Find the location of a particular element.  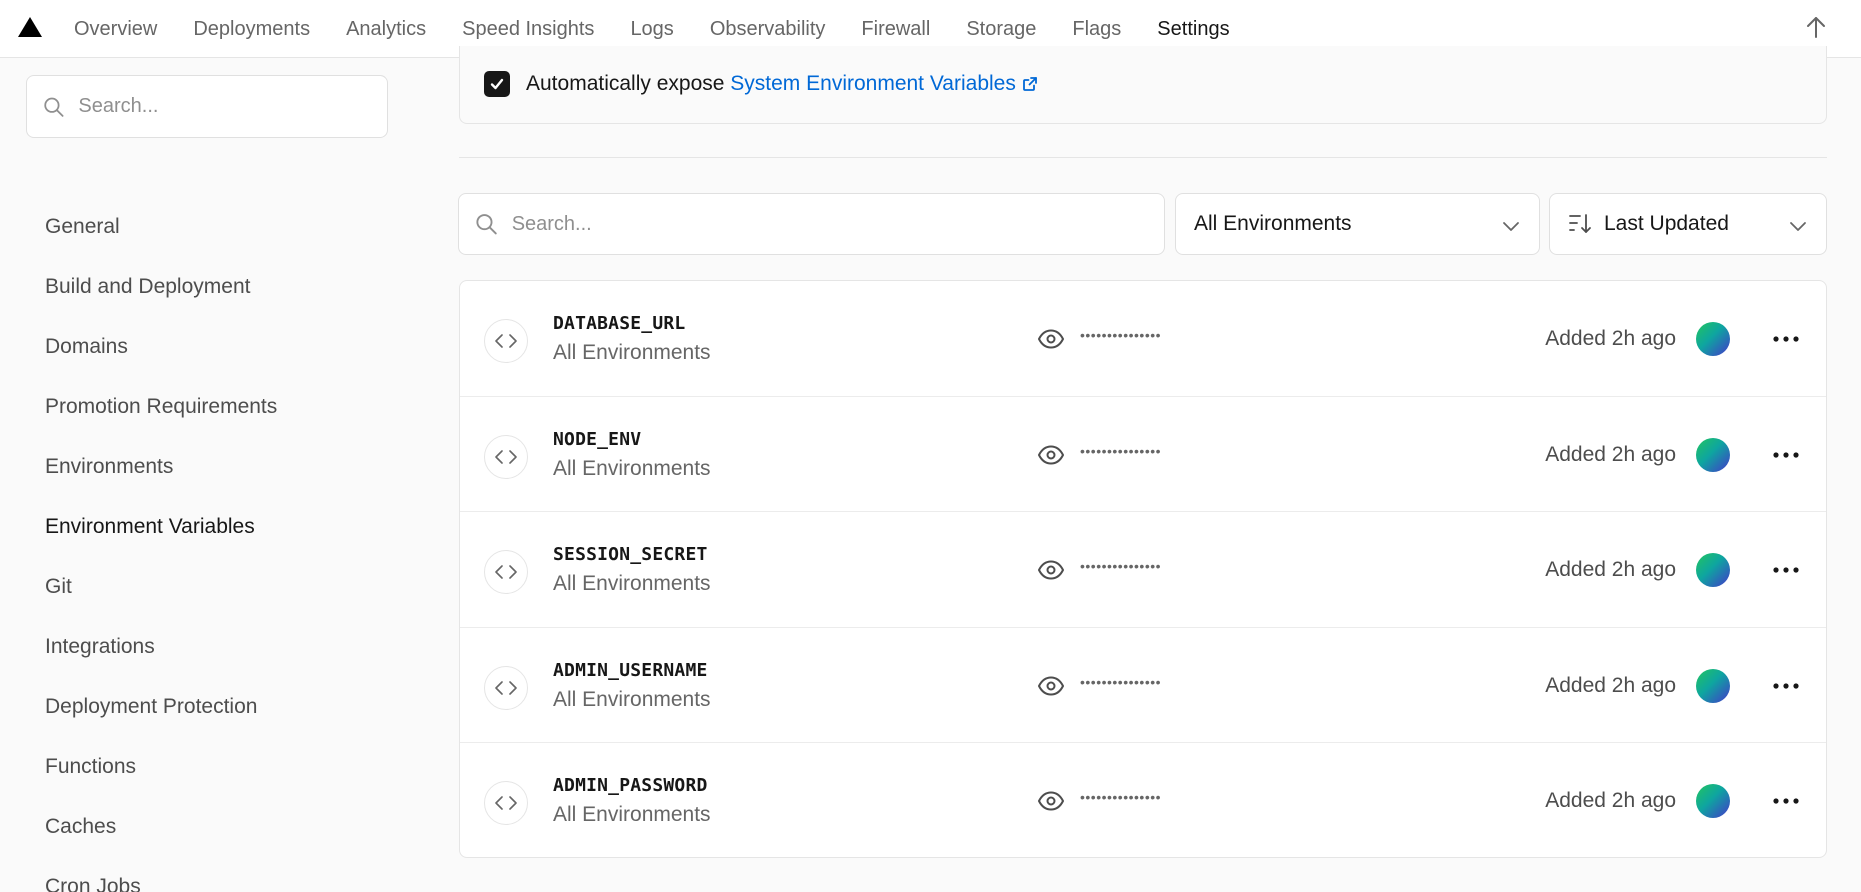

arrow-up-icon is located at coordinates (1816, 27).